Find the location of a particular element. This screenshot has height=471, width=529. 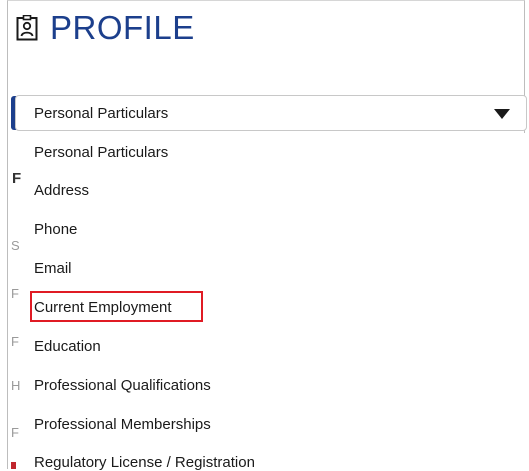

bg-letter: S is located at coordinates (15, 245).